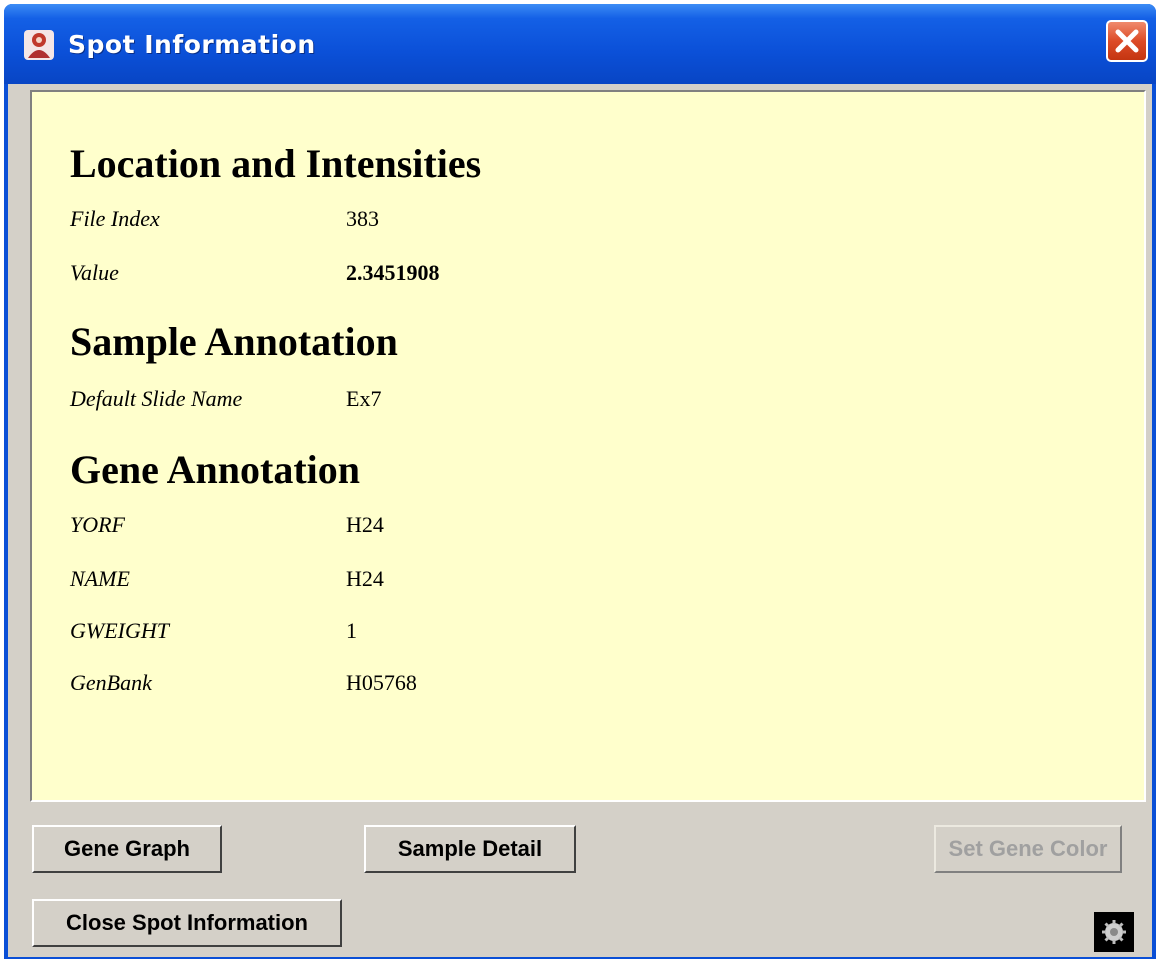 The height and width of the screenshot is (963, 1162). I want to click on label-genbank: GenBank, so click(111, 682).